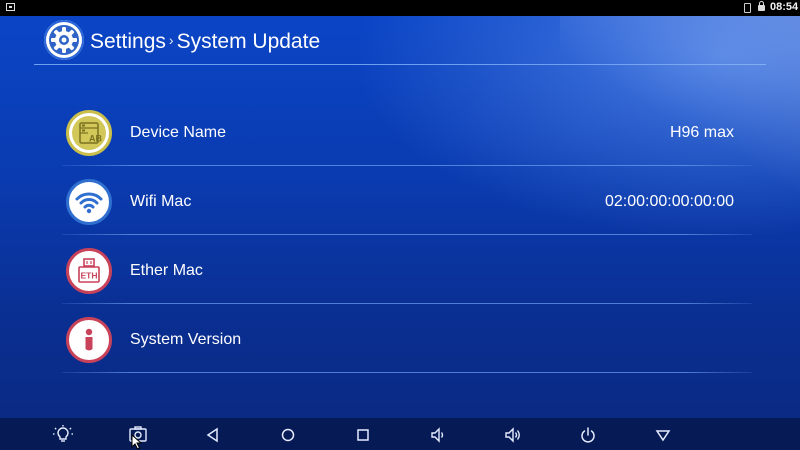  Describe the element at coordinates (400, 8) in the screenshot. I see `status-bar: 08:54` at that location.